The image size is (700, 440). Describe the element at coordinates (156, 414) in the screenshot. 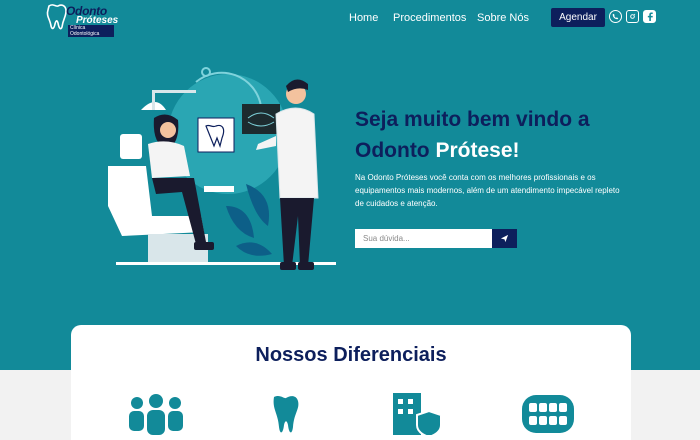

I see `team-icon` at that location.